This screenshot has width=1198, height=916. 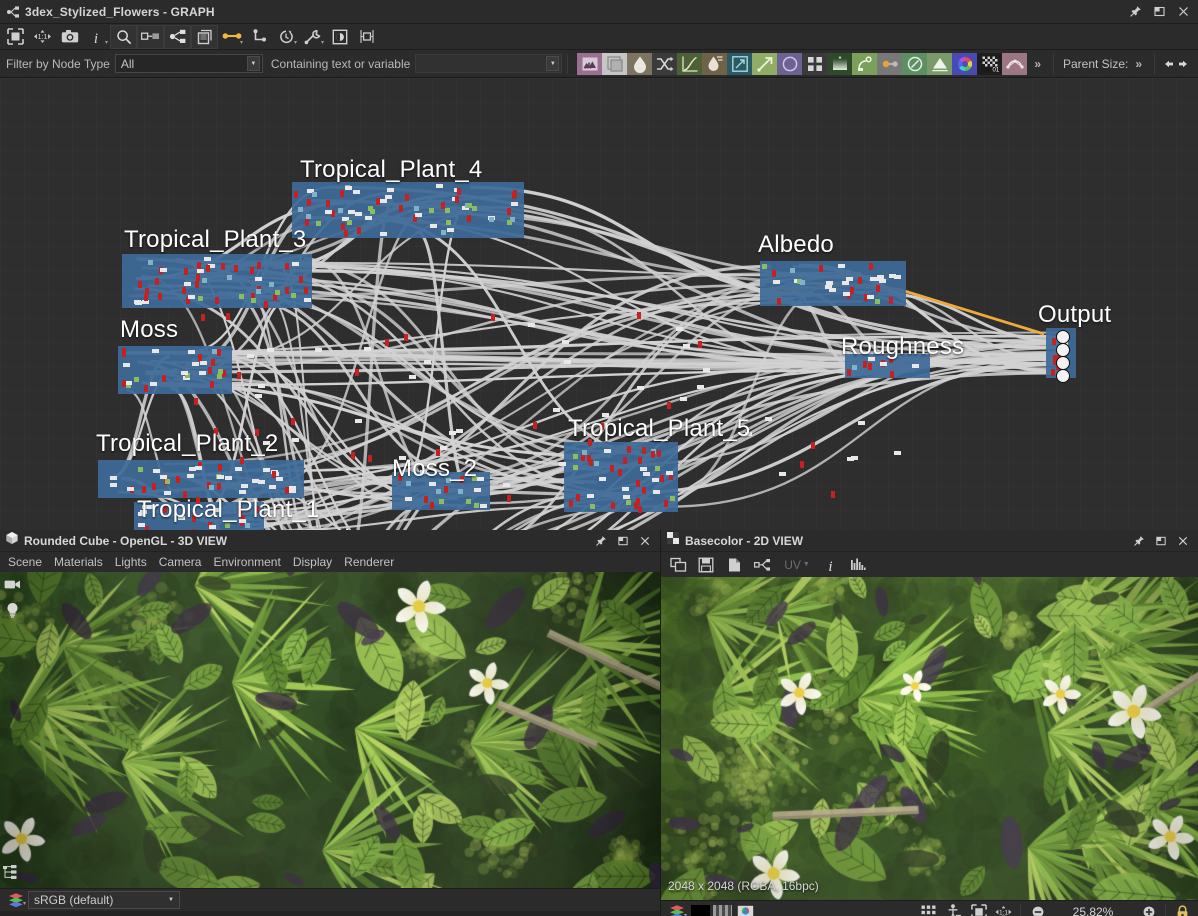 I want to click on toolbar-overflow-chevron: », so click(x=1037, y=64).